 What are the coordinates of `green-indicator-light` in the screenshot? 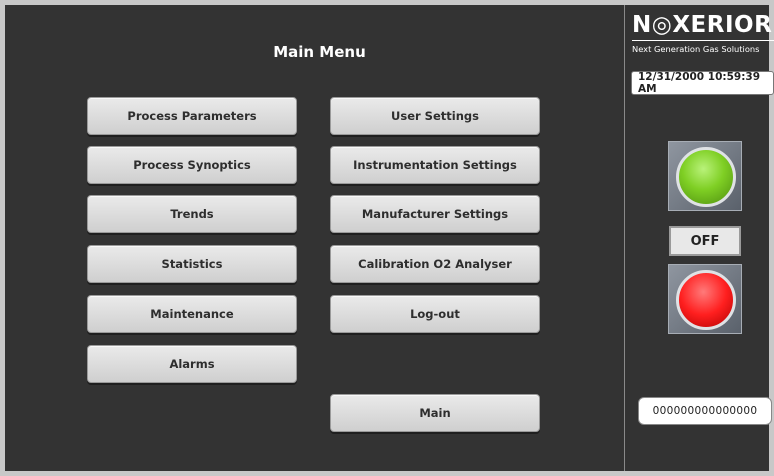 It's located at (706, 177).